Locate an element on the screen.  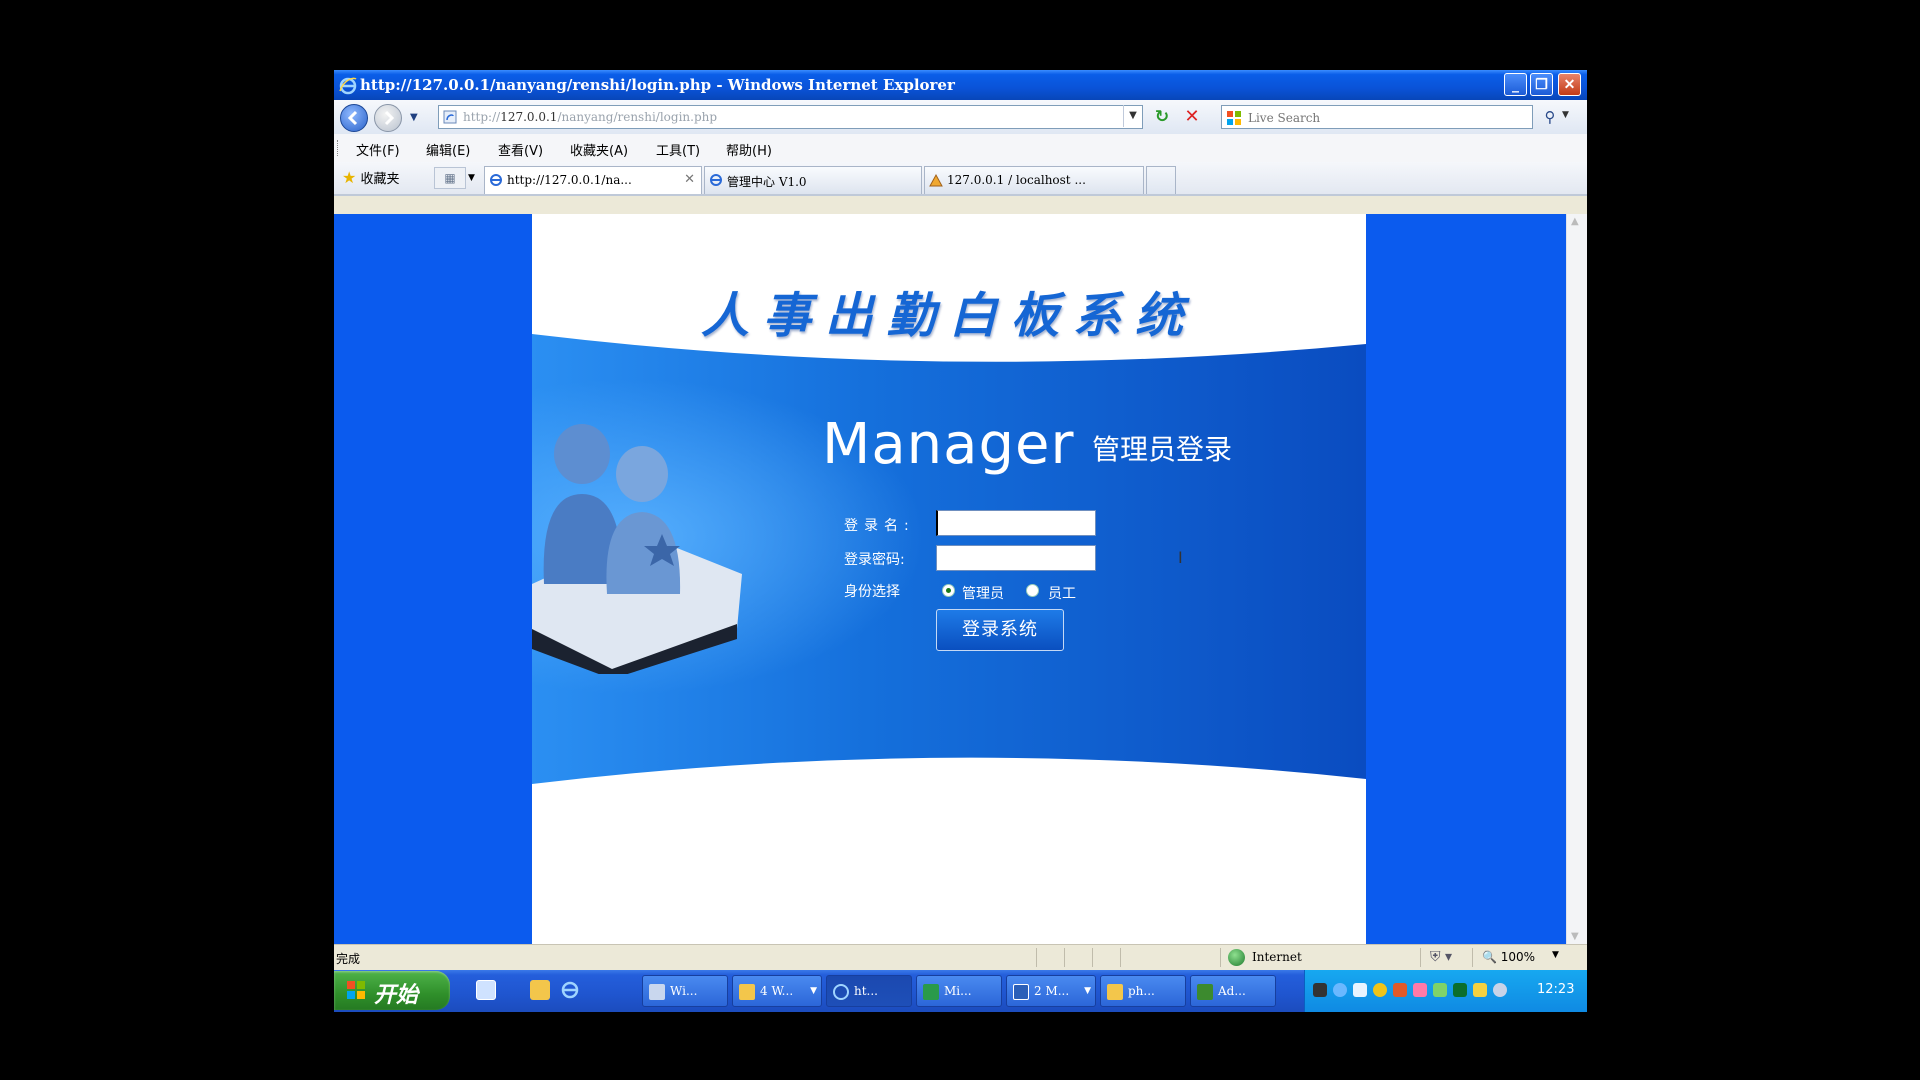
menu-favorites: 收藏夹(A) is located at coordinates (599, 149).